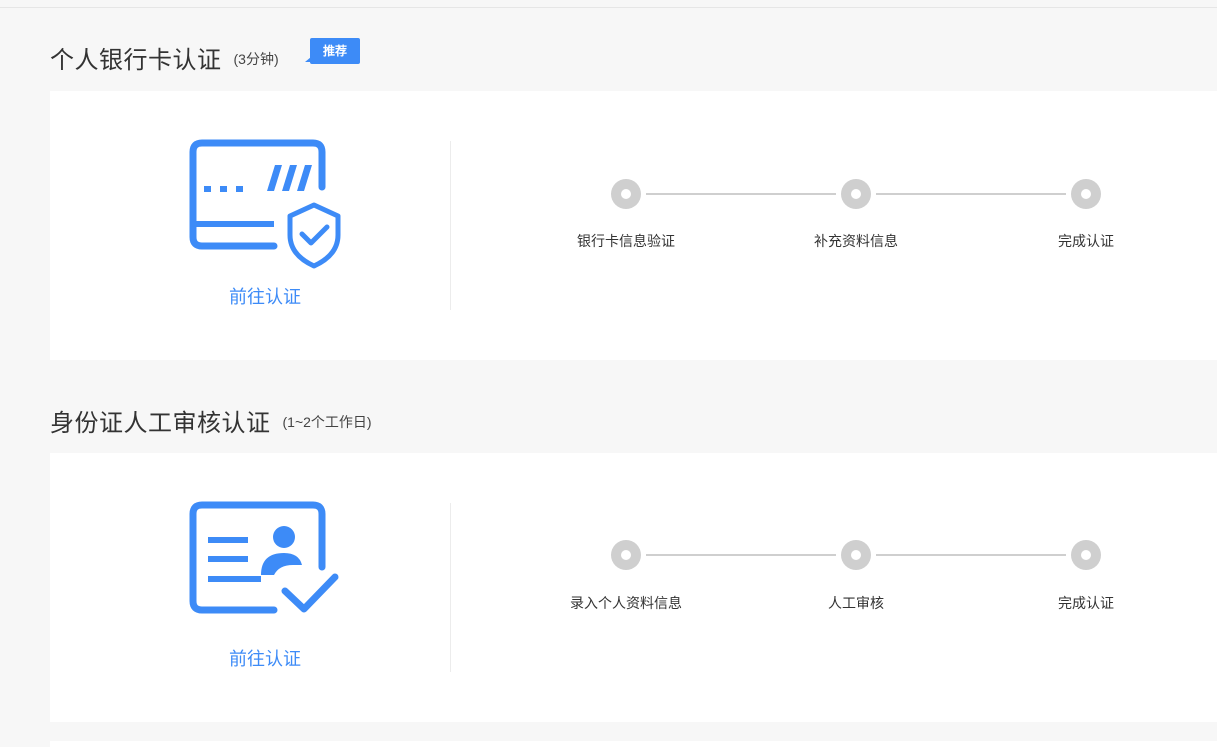 This screenshot has height=747, width=1217. What do you see at coordinates (626, 603) in the screenshot?
I see `step-label: 录入个人资料信息` at bounding box center [626, 603].